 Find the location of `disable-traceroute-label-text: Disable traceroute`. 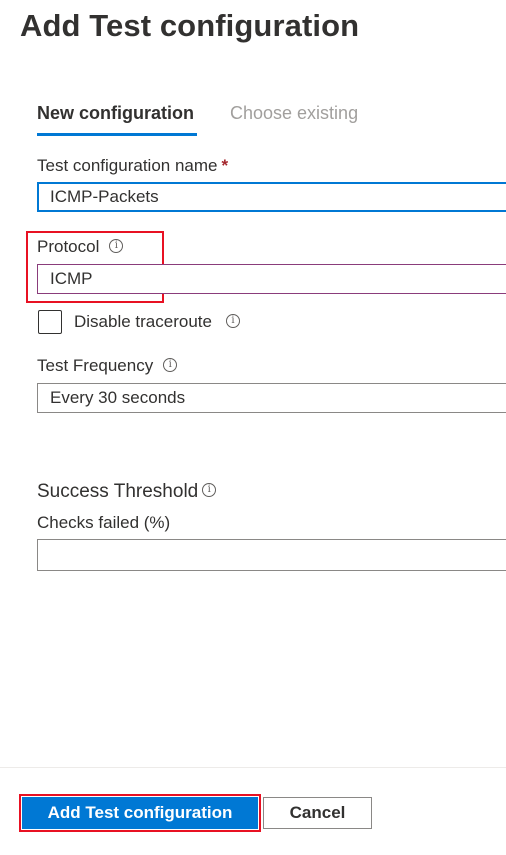

disable-traceroute-label-text: Disable traceroute is located at coordinates (143, 321).